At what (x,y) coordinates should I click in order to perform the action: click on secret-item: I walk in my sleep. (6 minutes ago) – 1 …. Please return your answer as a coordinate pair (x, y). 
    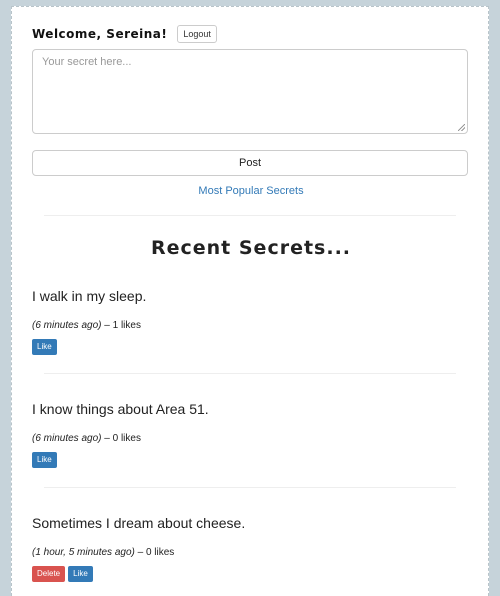
    Looking at the image, I should click on (247, 321).